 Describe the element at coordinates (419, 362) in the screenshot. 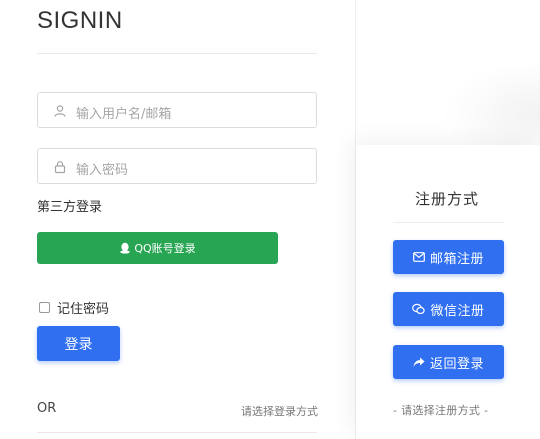

I see `share-arrow-icon` at that location.